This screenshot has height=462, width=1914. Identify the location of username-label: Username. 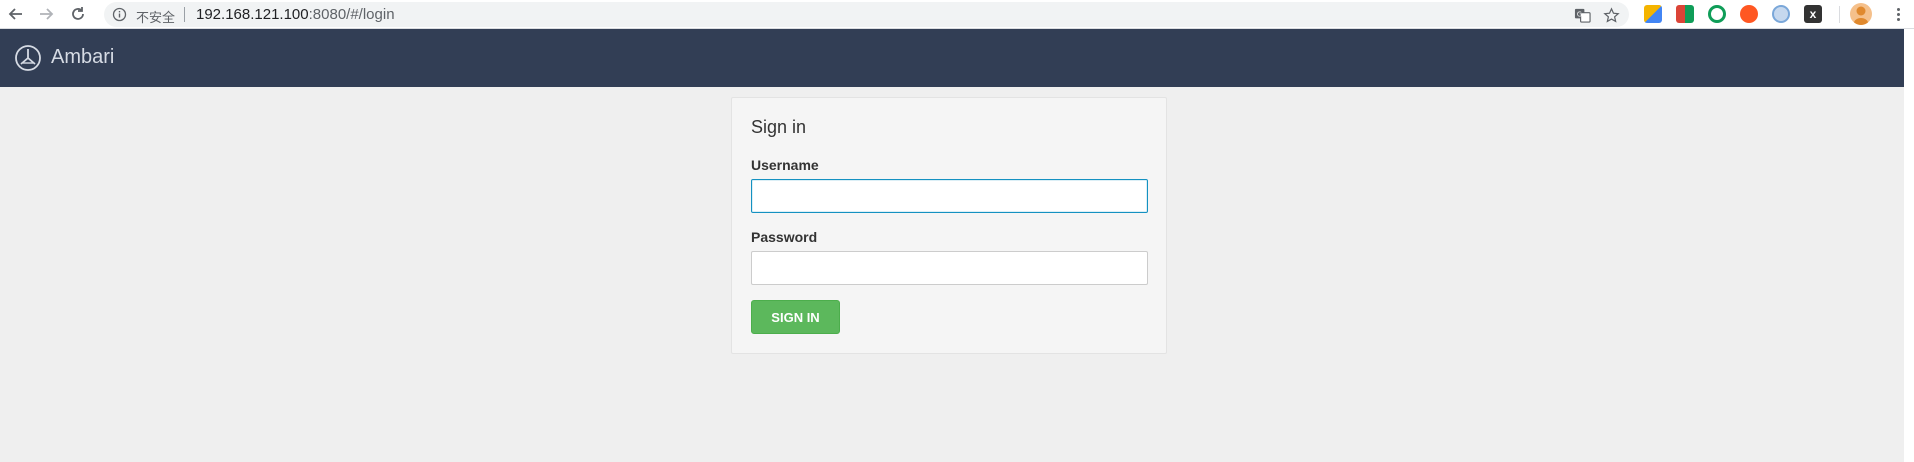
(785, 165).